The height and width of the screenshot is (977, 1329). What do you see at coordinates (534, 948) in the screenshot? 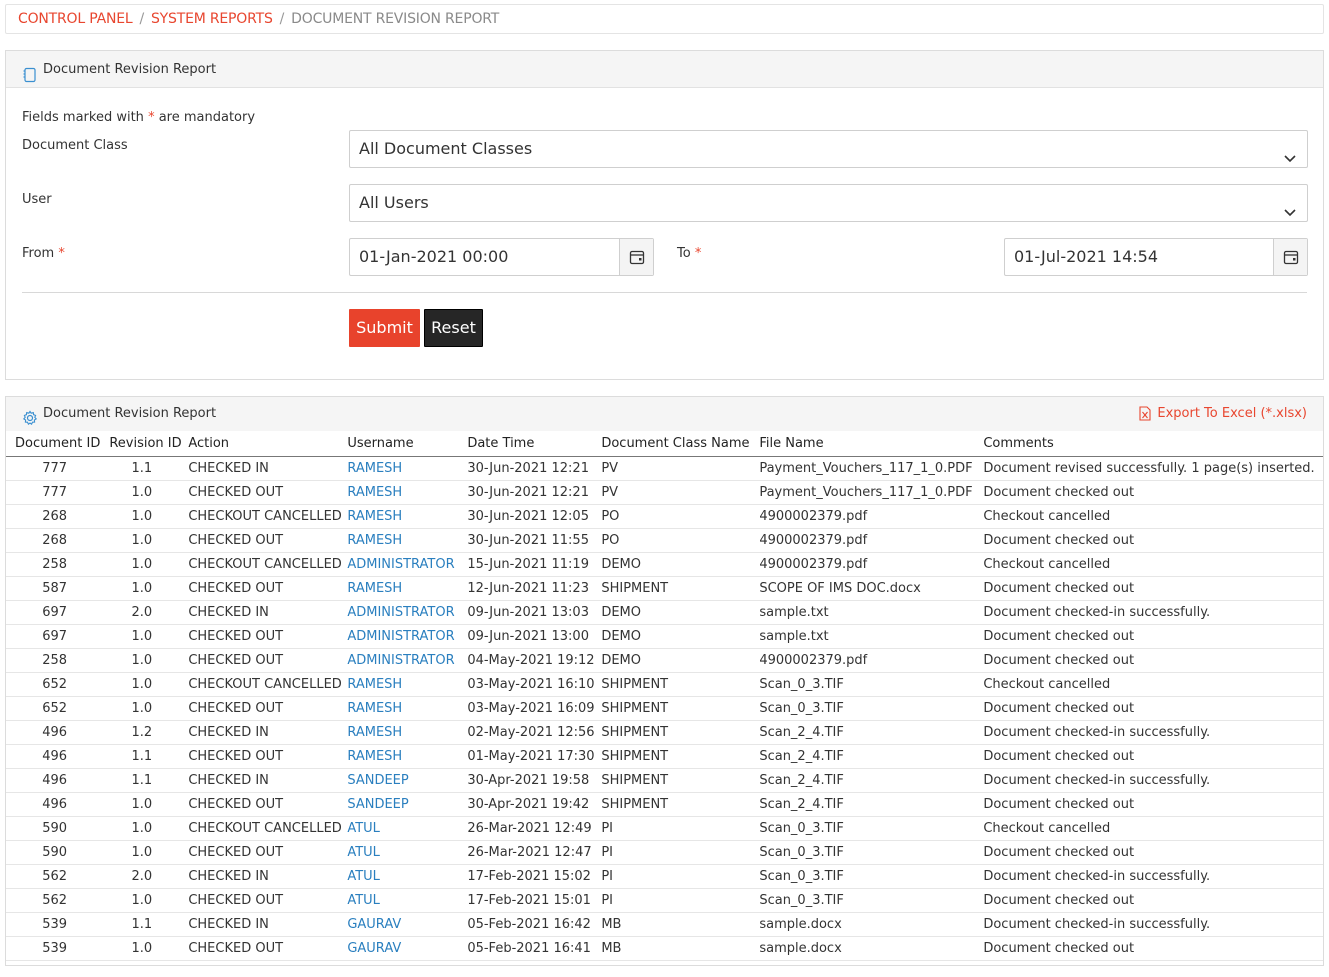
I see `date-time-cell: 05-Feb-2021 16:41` at bounding box center [534, 948].